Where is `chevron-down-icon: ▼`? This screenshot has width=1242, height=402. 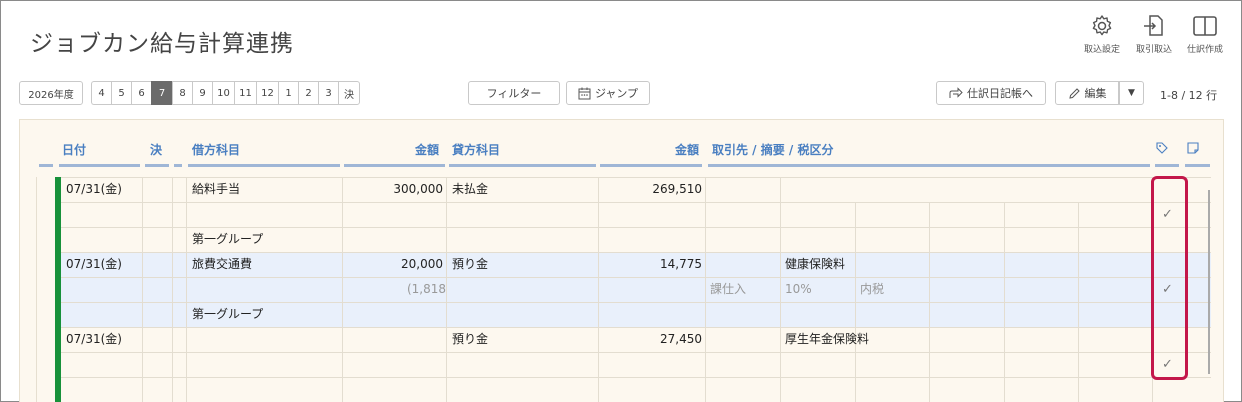
chevron-down-icon: ▼ is located at coordinates (1131, 93).